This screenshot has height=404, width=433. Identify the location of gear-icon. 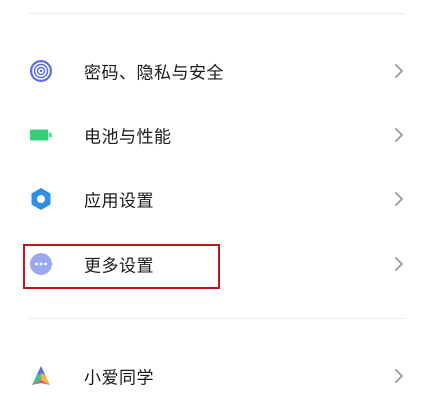
(41, 199).